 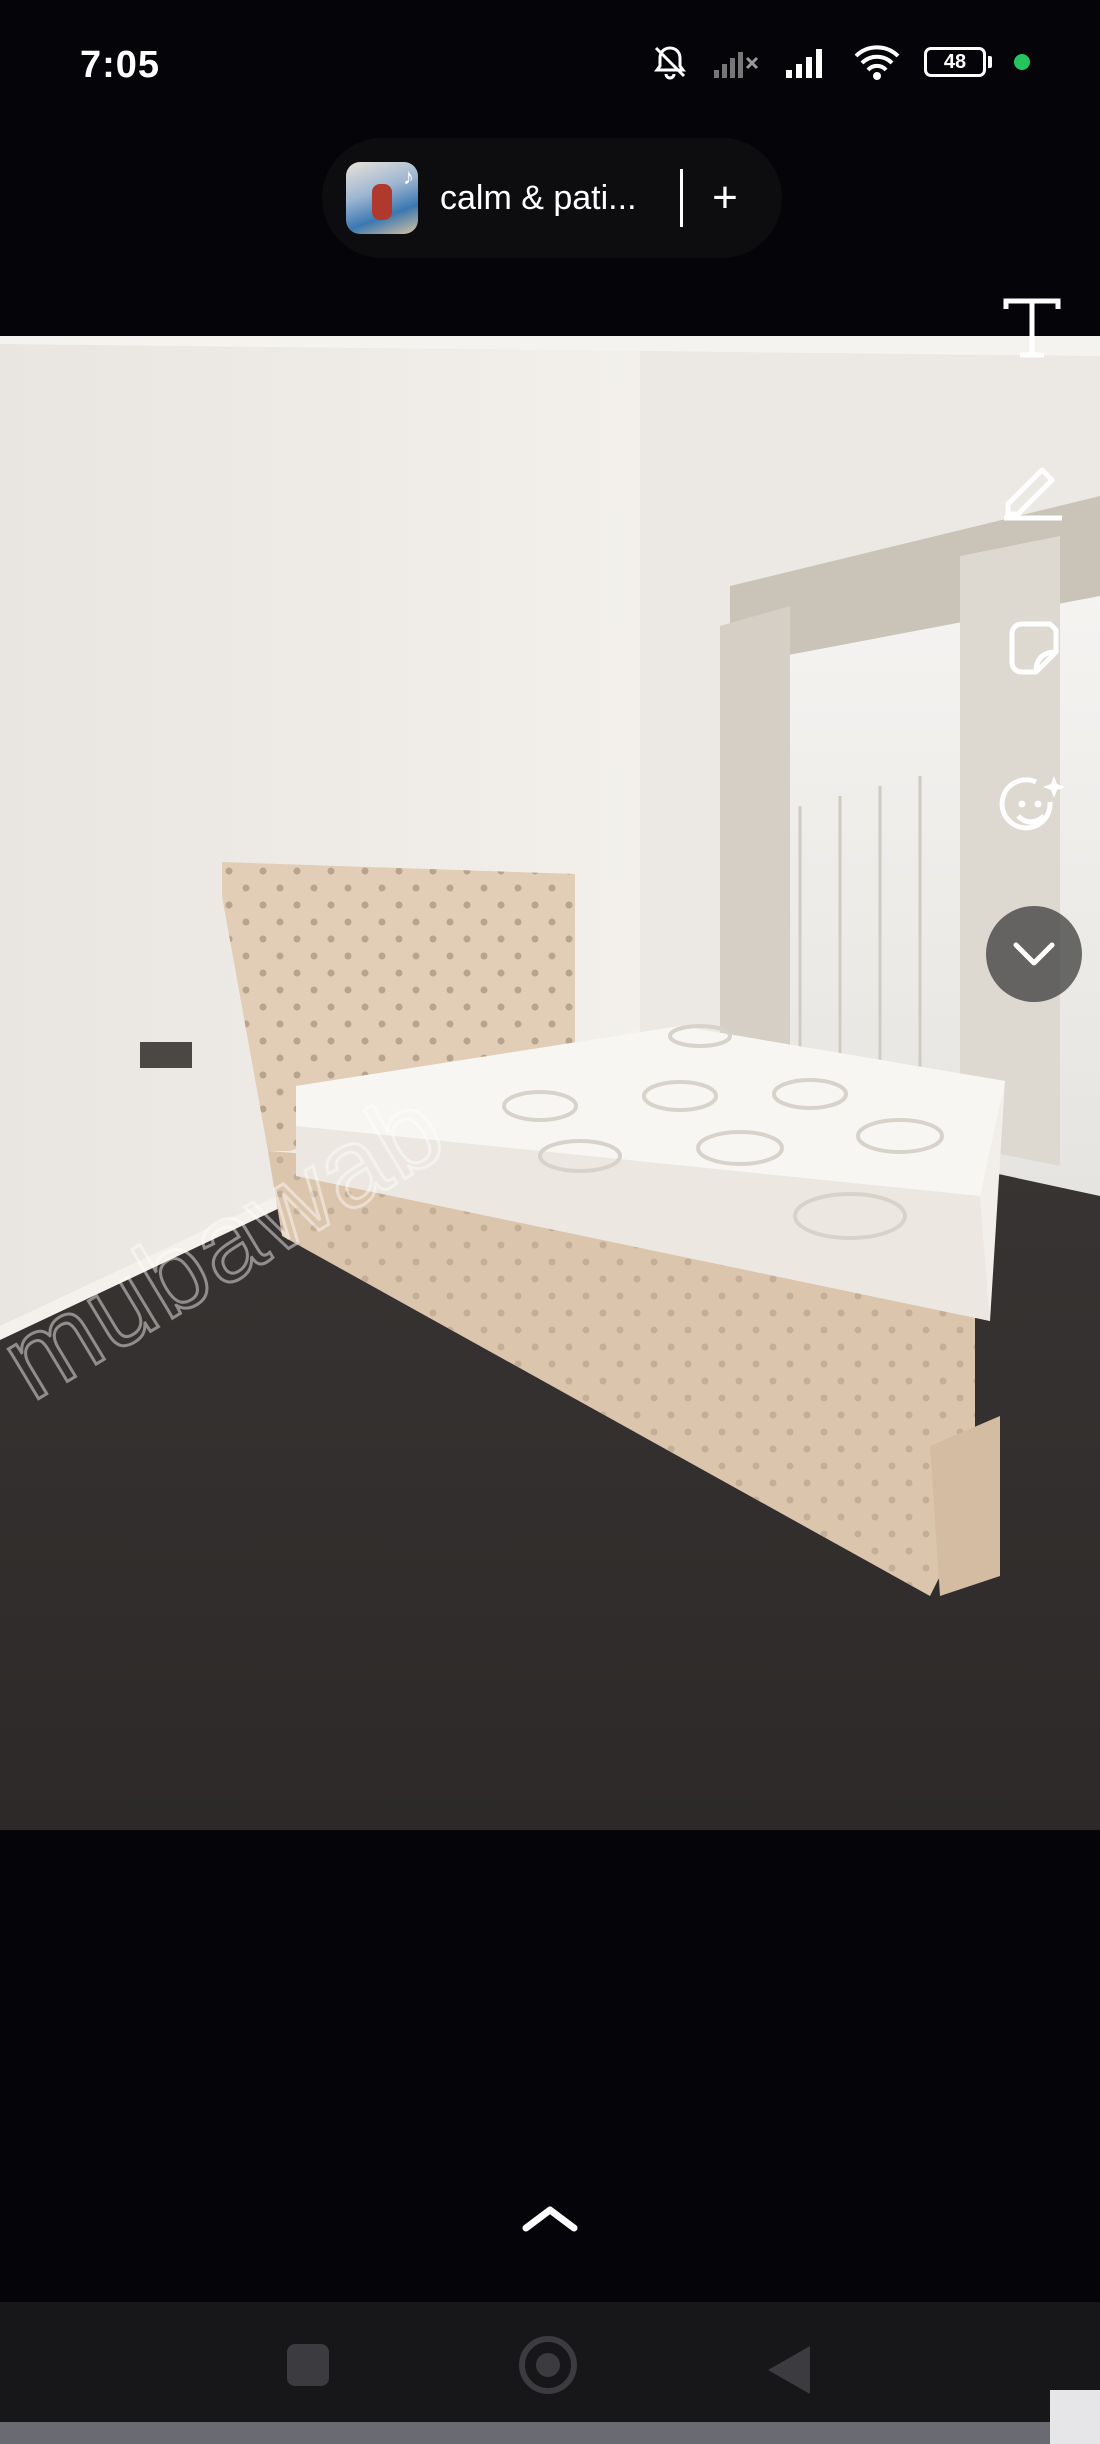 I want to click on expand-caret-button, so click(x=550, y=2218).